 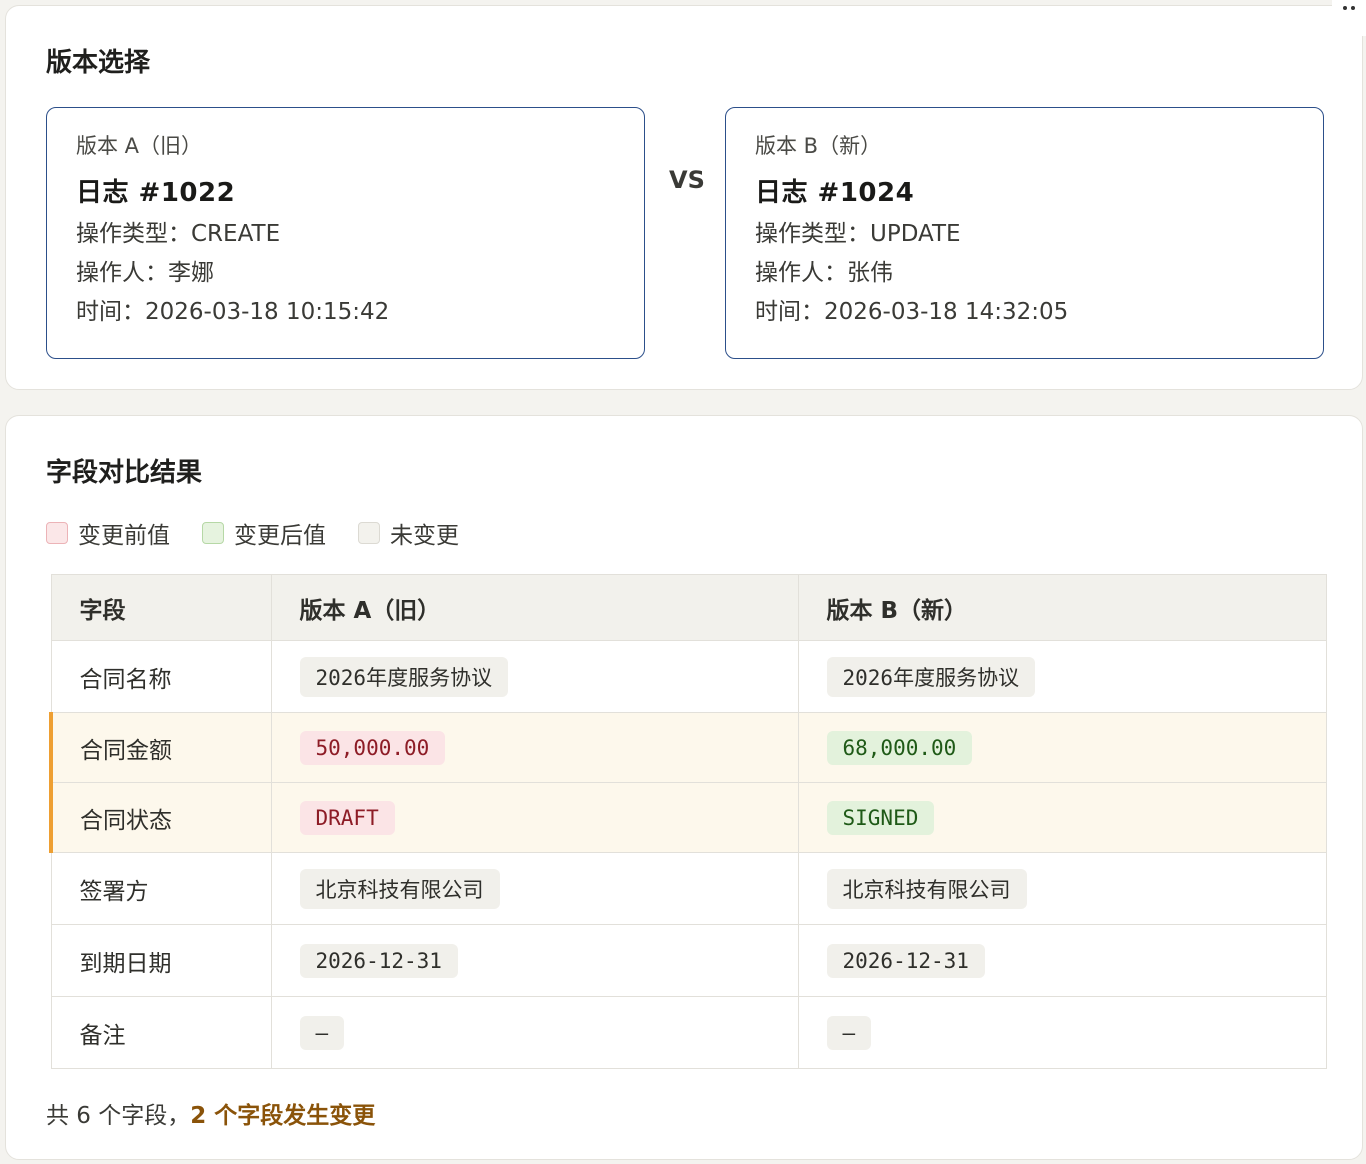 I want to click on legend-swatch-before, so click(x=57, y=533).